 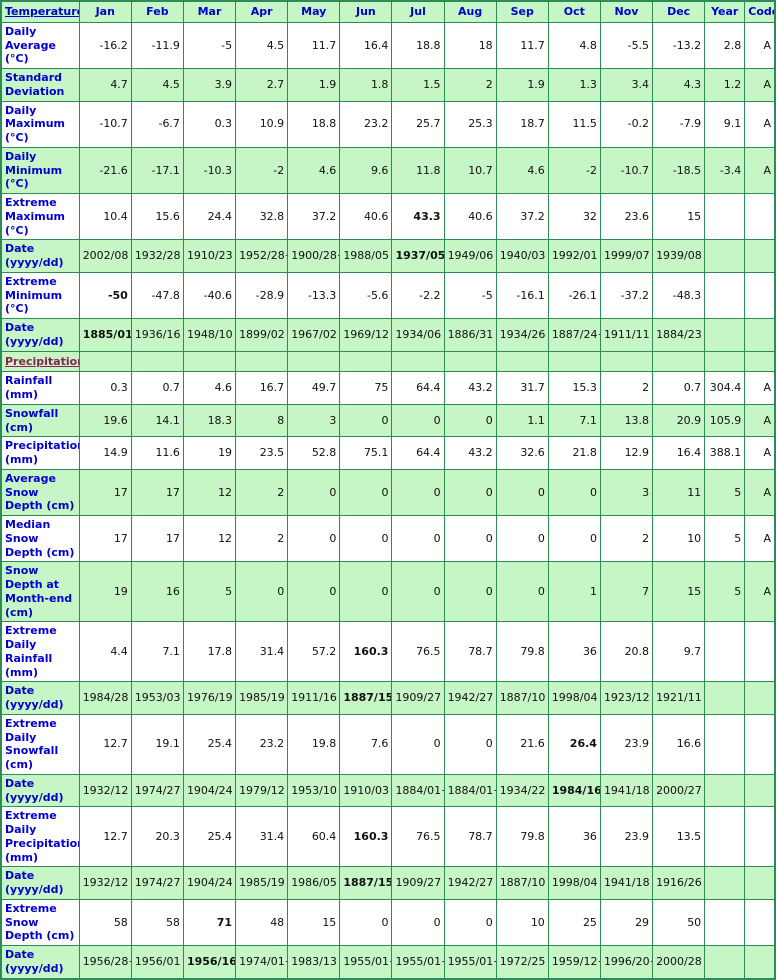 What do you see at coordinates (626, 453) in the screenshot?
I see `data-cell: 12.9` at bounding box center [626, 453].